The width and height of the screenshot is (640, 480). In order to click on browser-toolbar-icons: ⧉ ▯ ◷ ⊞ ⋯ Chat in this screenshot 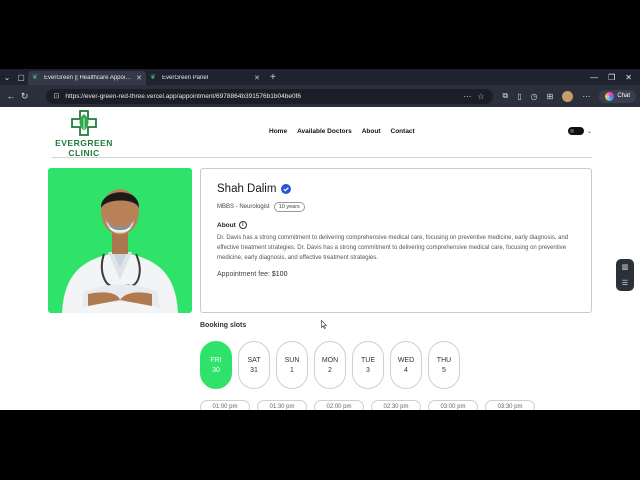, I will do `click(570, 96)`.